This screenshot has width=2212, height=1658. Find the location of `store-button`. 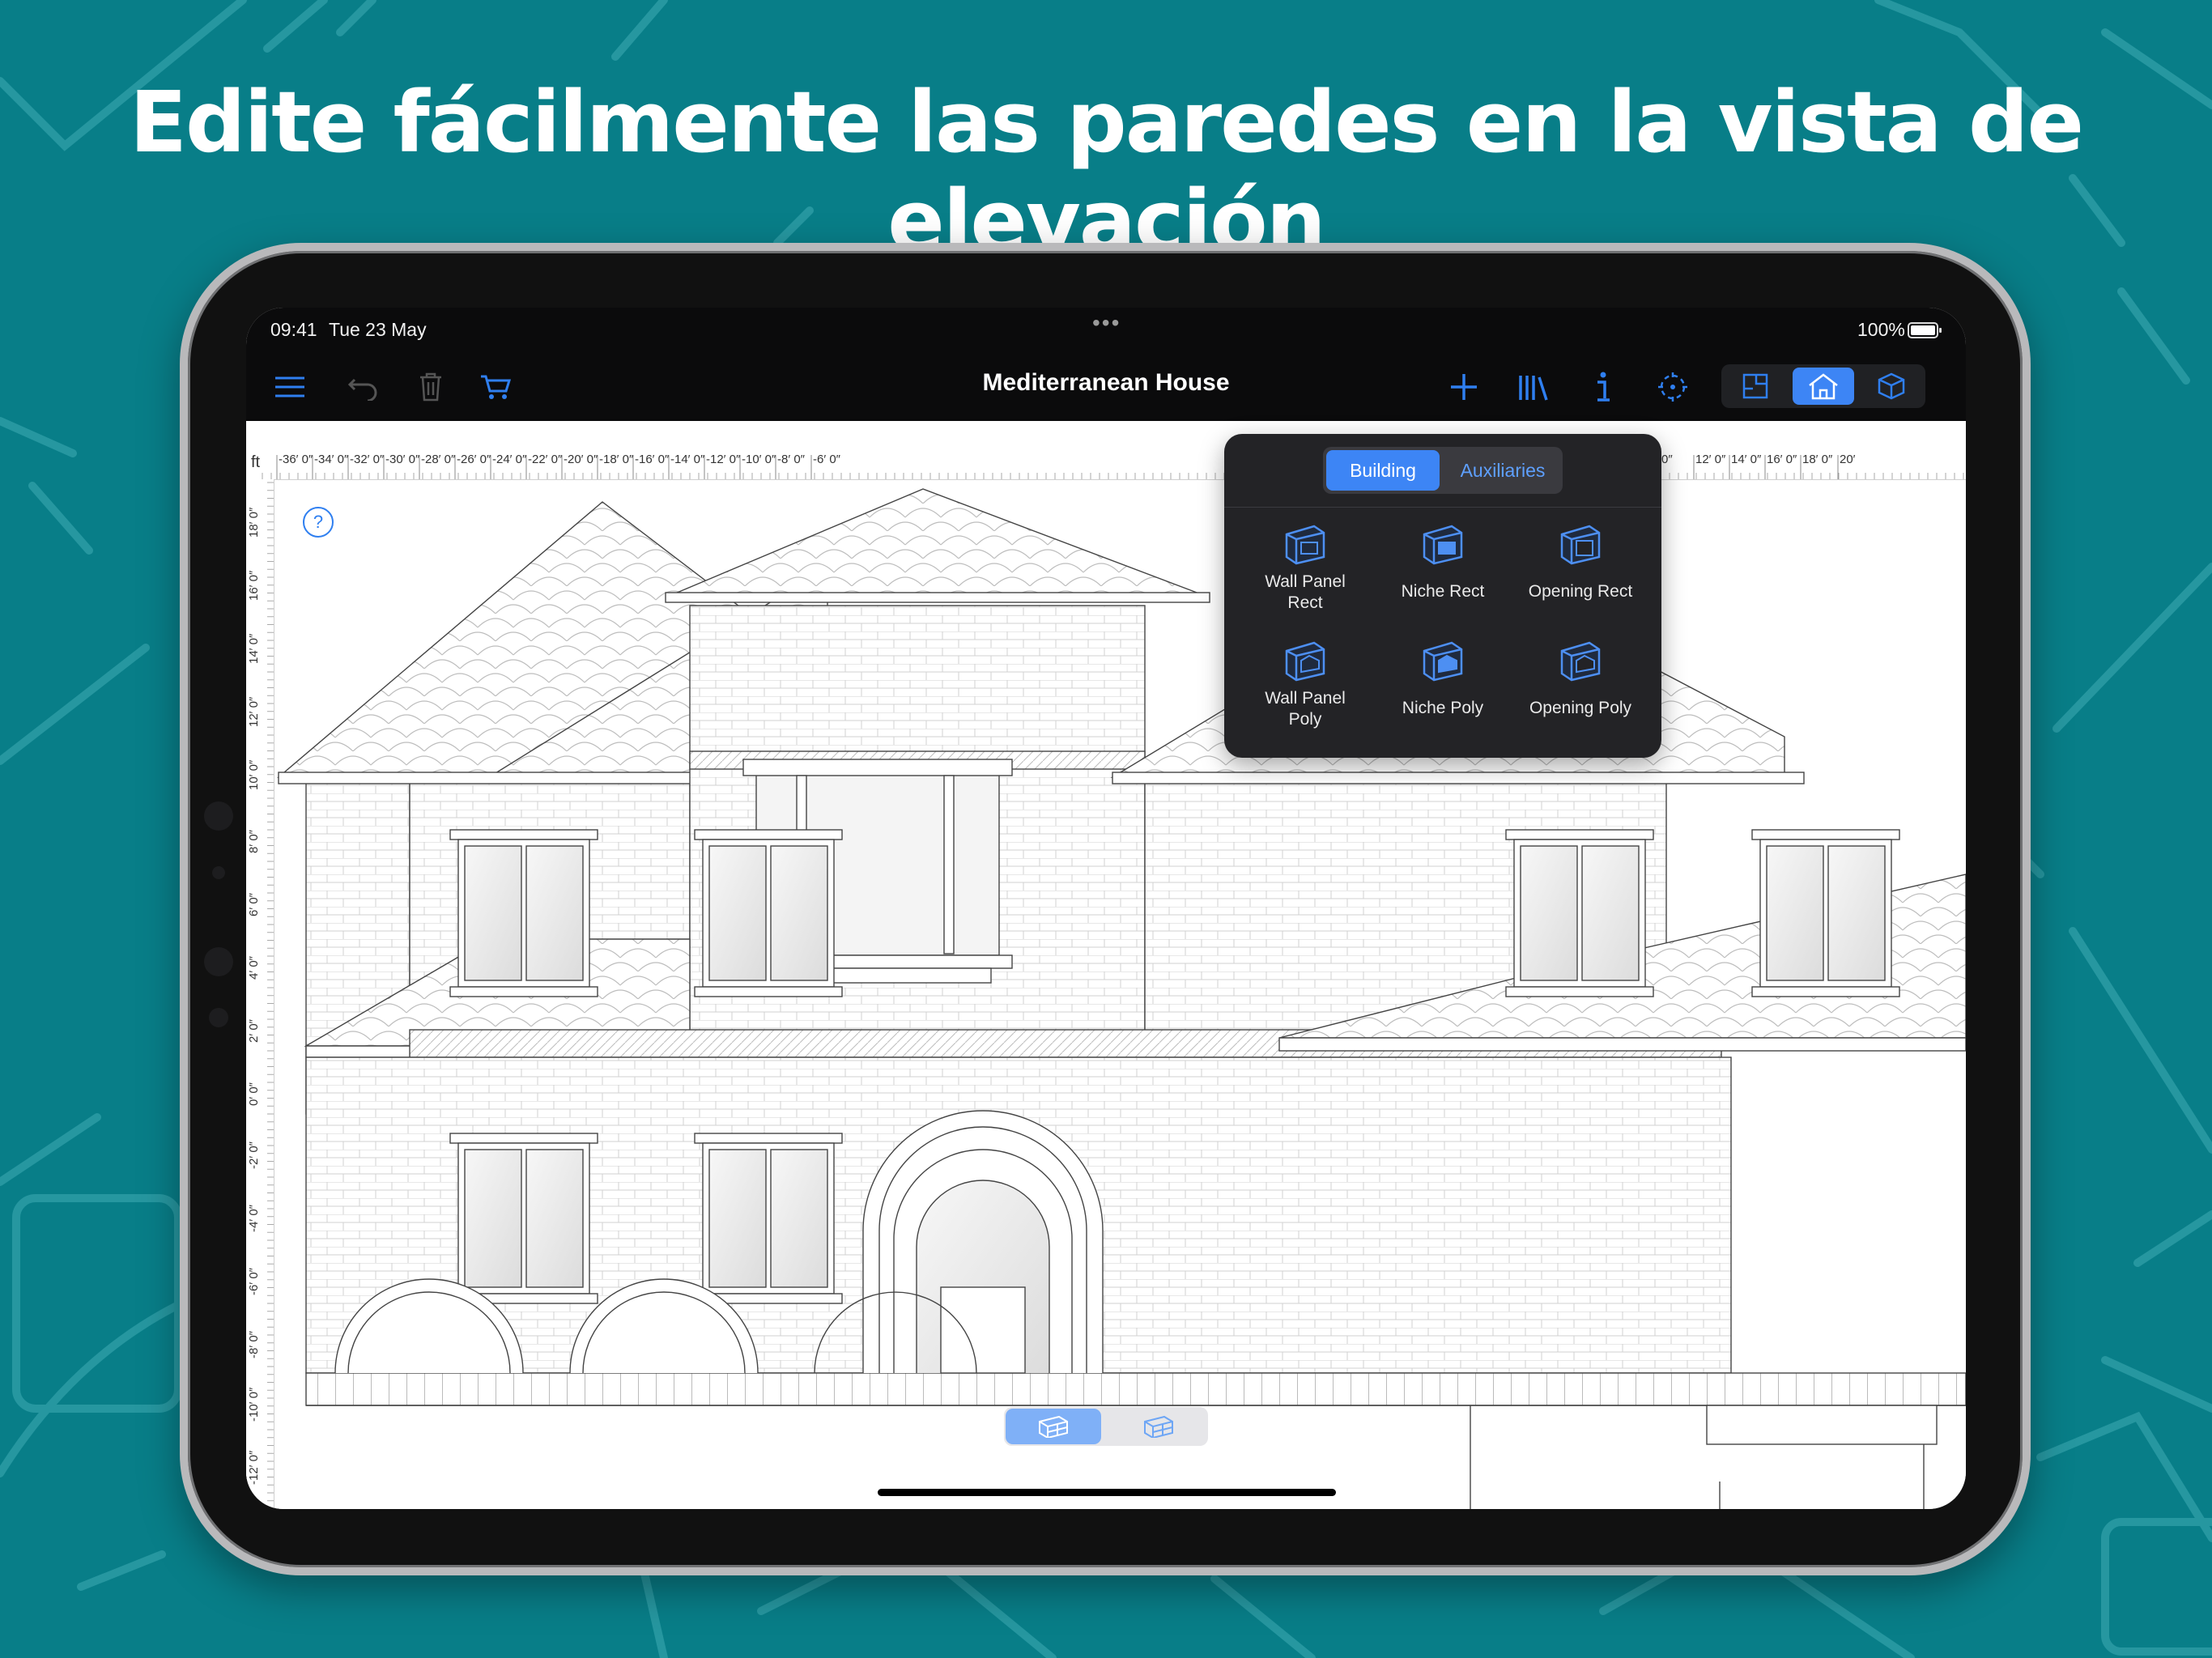

store-button is located at coordinates (496, 387).